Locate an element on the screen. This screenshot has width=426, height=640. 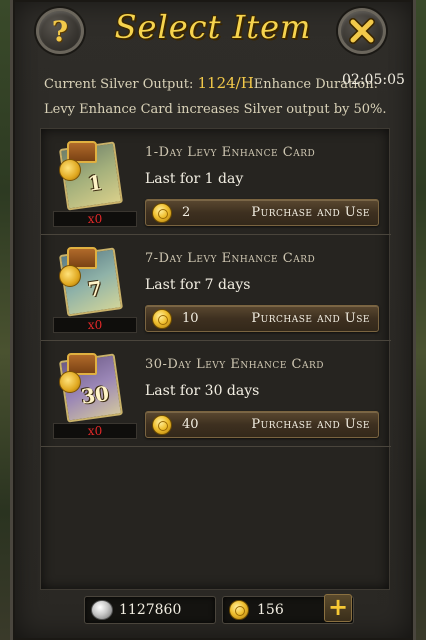
purchase-and-use-button: 10 Purchase and Use is located at coordinates (262, 318).